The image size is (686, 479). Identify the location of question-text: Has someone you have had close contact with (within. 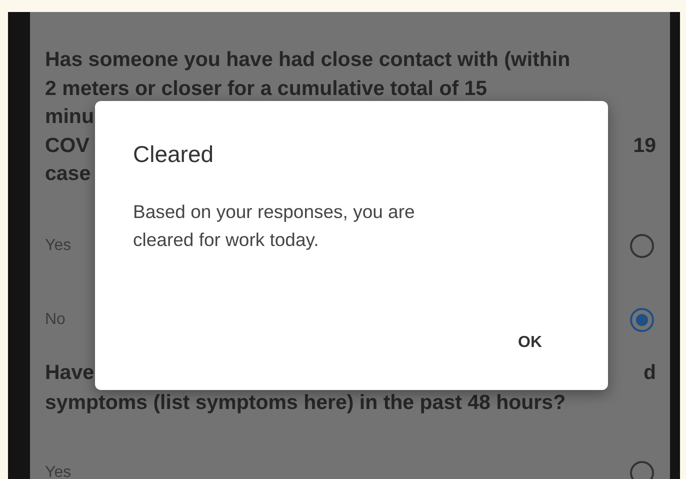
(307, 60).